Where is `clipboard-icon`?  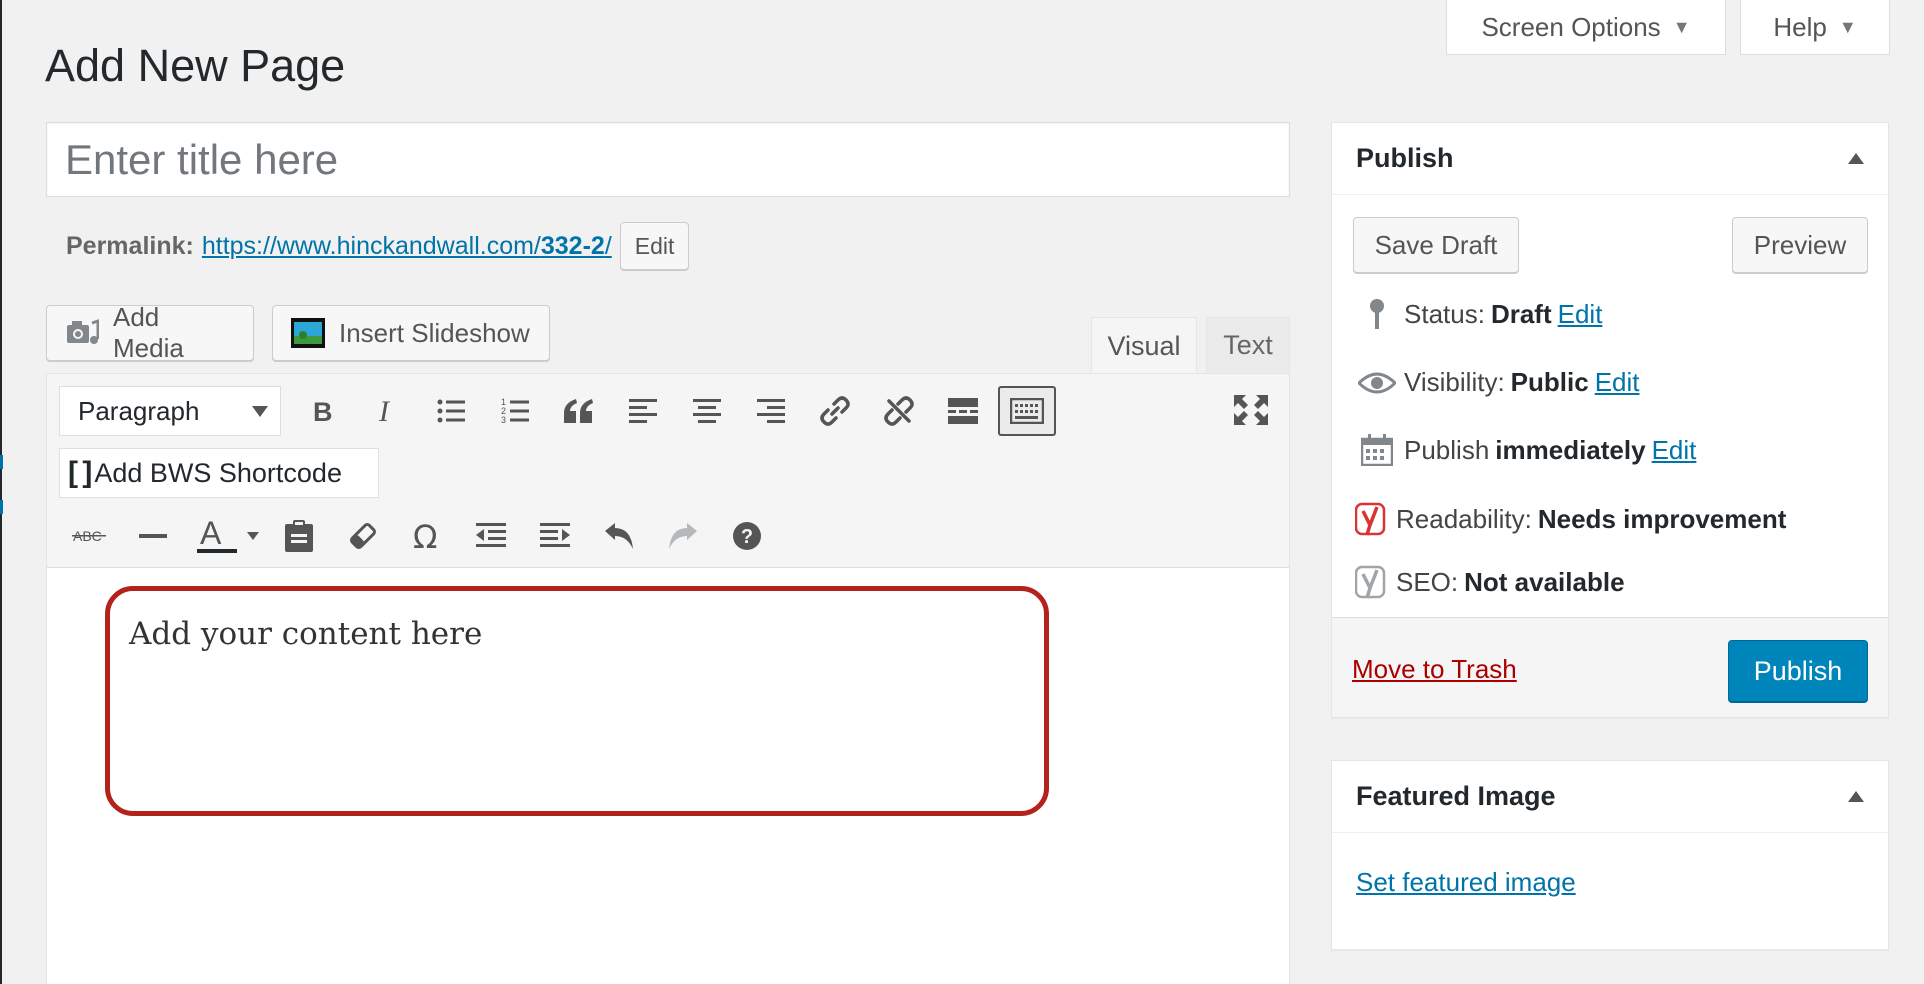 clipboard-icon is located at coordinates (299, 536).